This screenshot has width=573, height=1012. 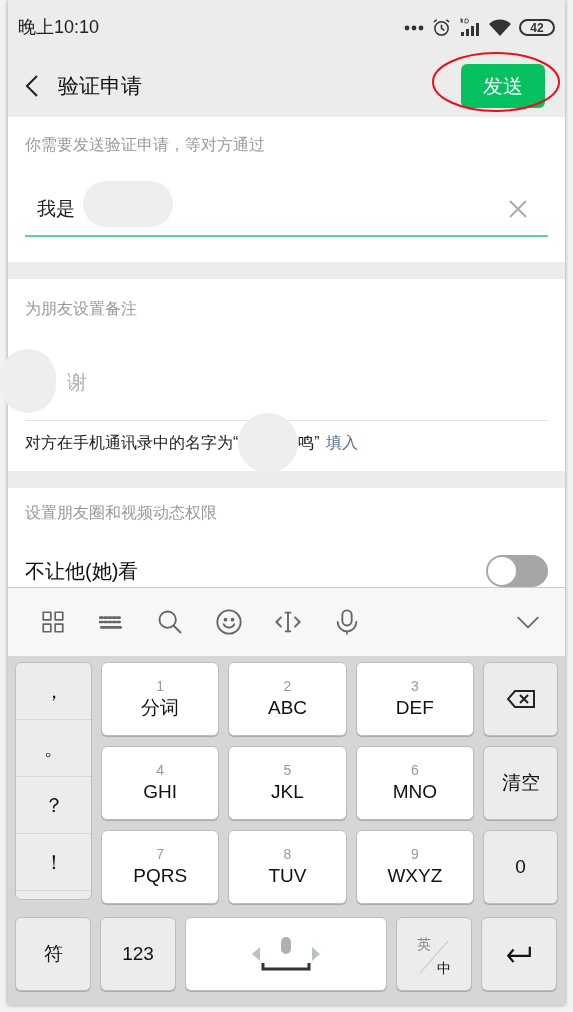 I want to click on punctuation-key: ，, so click(x=53, y=691).